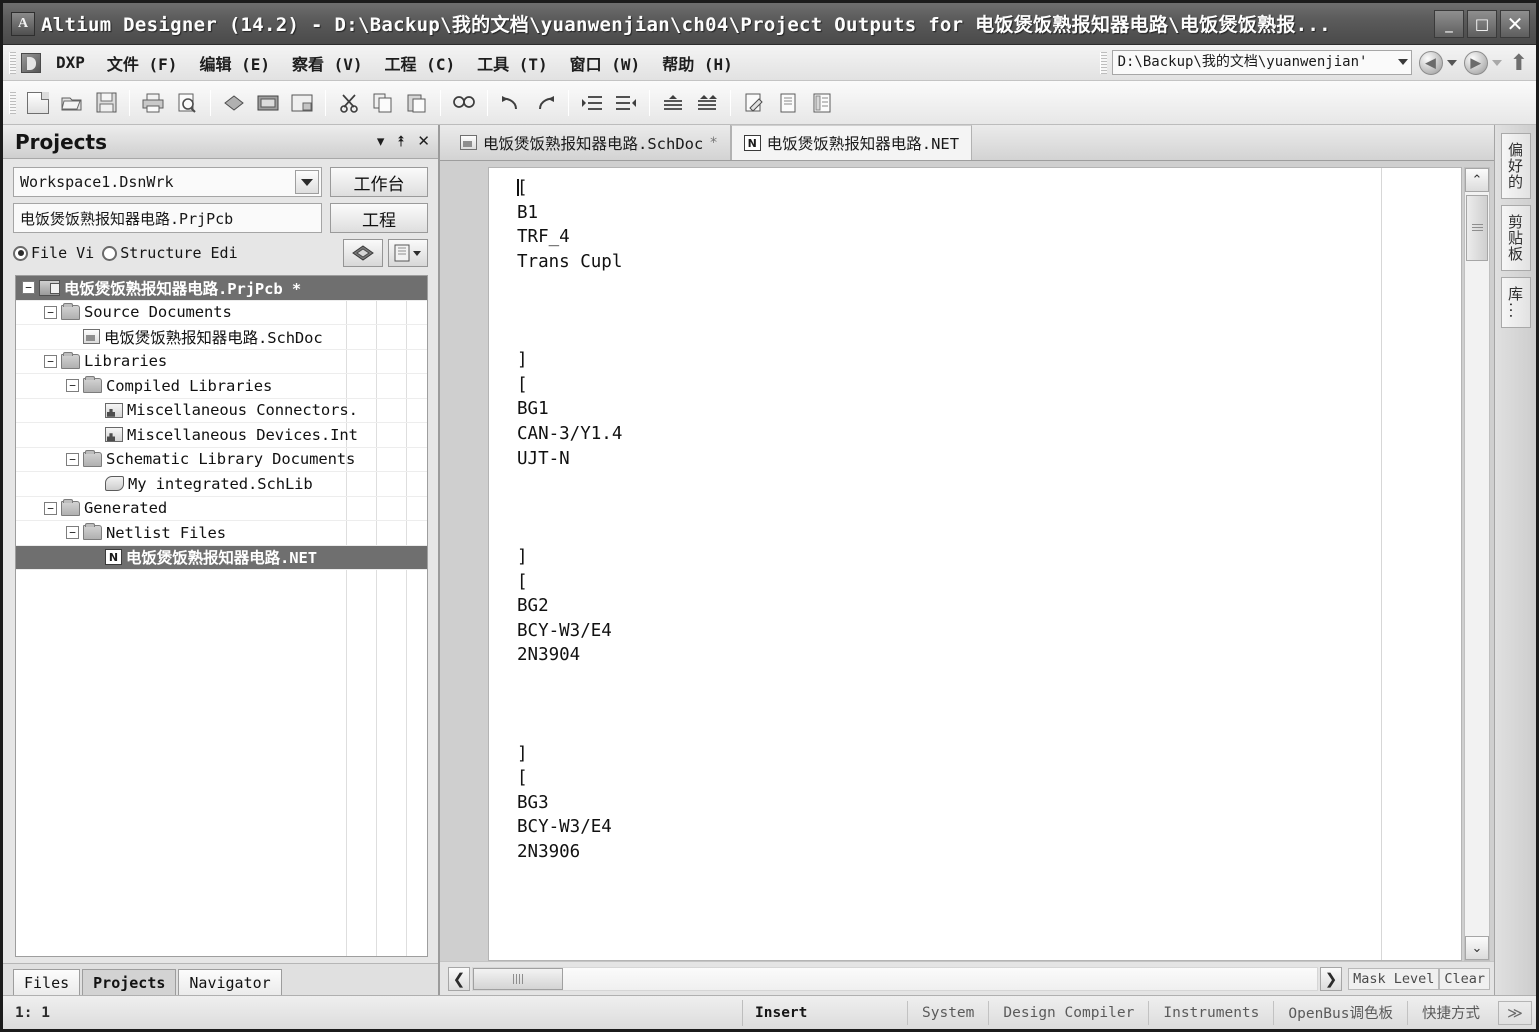 This screenshot has height=1032, width=1539. What do you see at coordinates (363, 253) in the screenshot?
I see `board-insight-icon` at bounding box center [363, 253].